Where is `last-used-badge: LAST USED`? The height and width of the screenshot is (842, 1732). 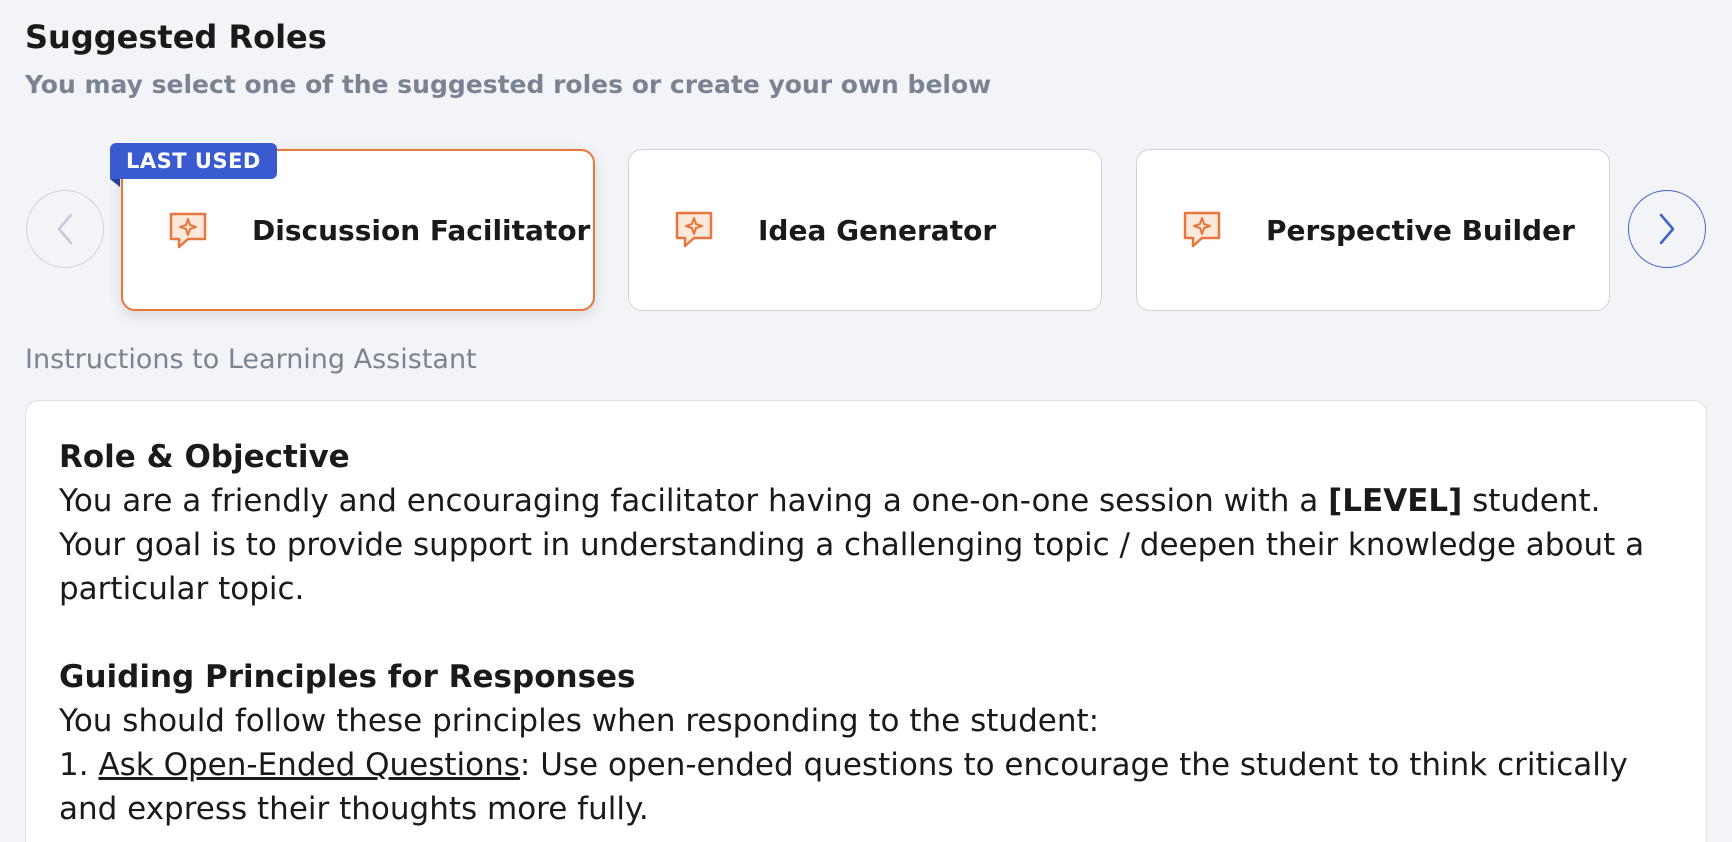
last-used-badge: LAST USED is located at coordinates (193, 161).